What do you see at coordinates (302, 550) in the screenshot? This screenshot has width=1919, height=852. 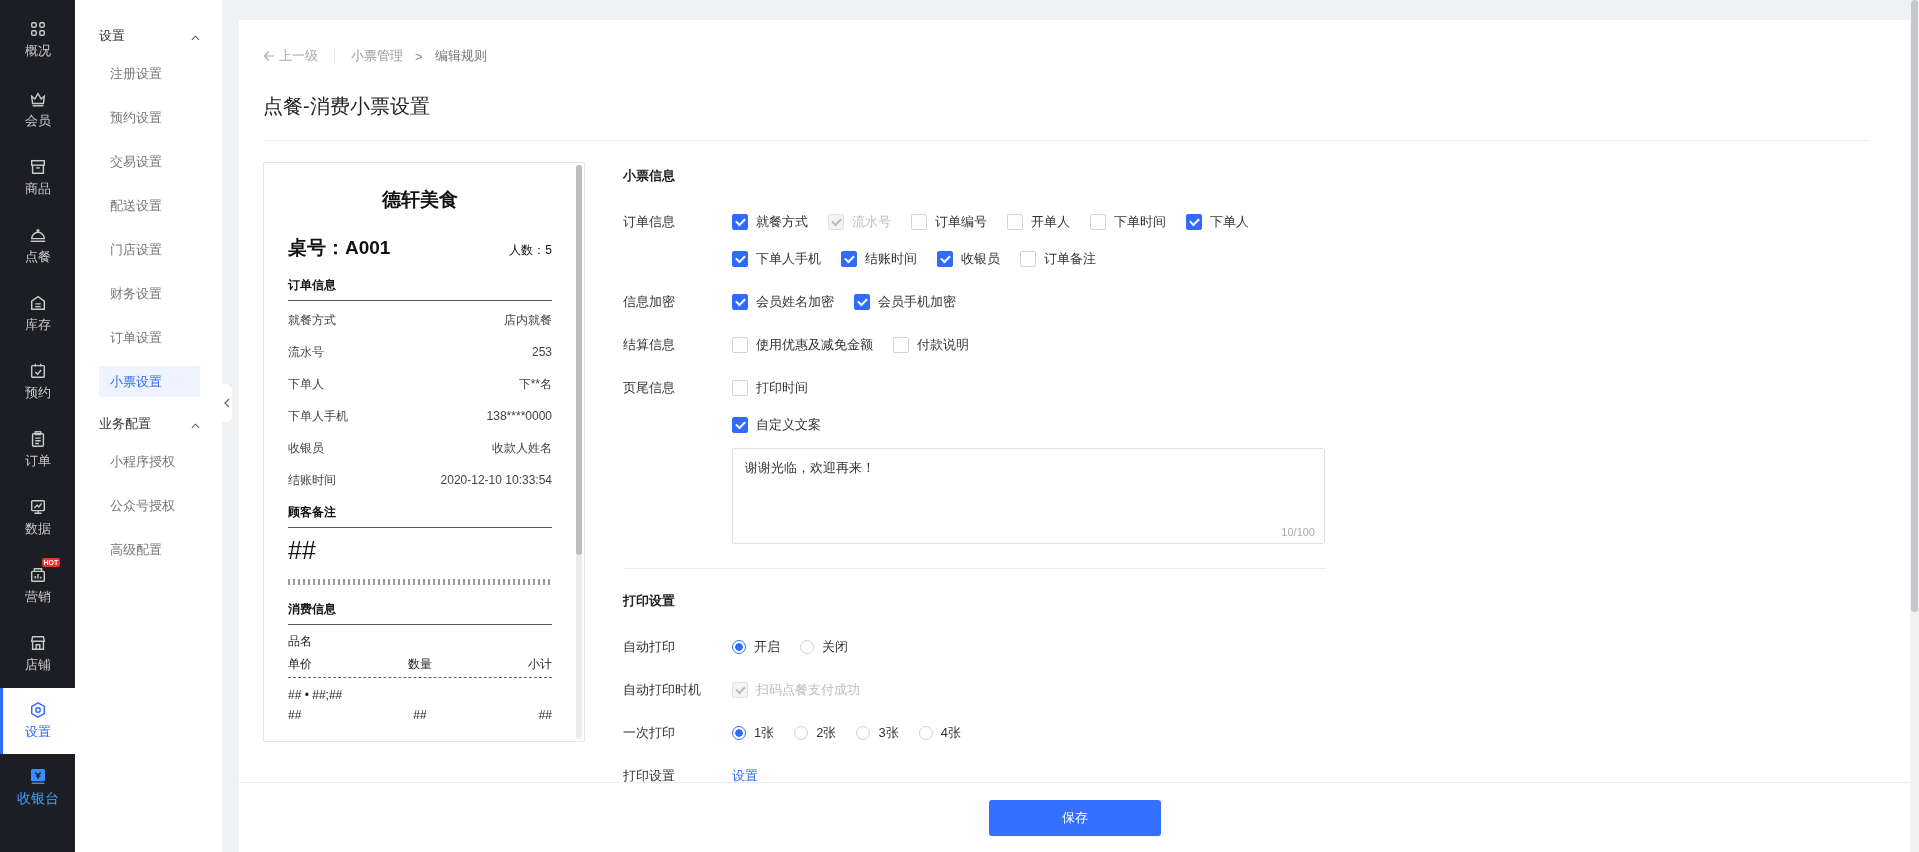 I see `note-text: ##` at bounding box center [302, 550].